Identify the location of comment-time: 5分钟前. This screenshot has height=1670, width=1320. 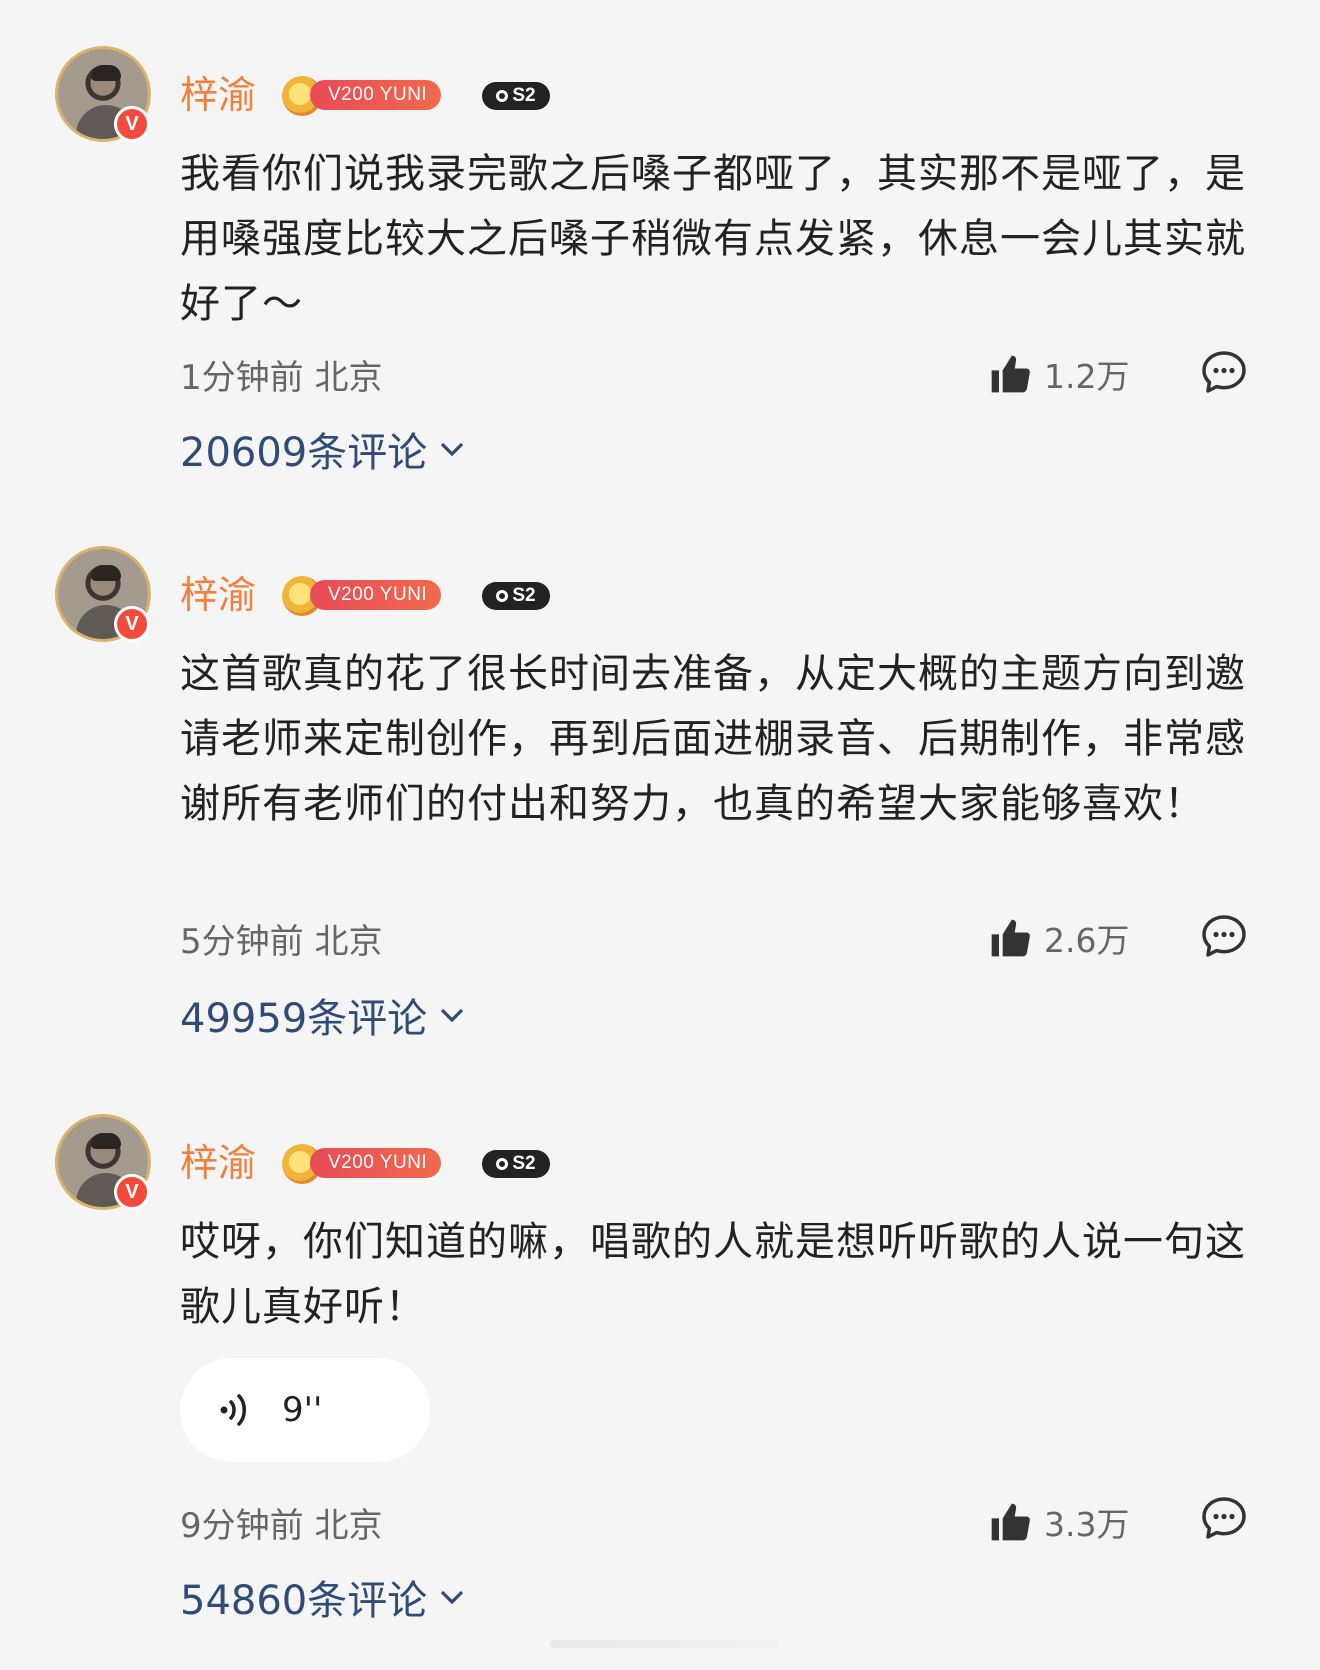
(242, 942).